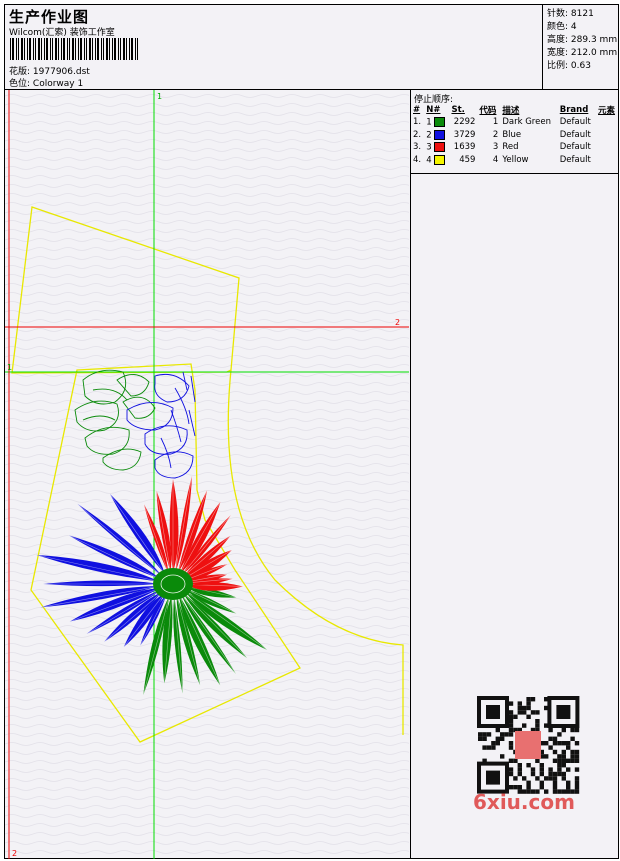  I want to click on row-description: Yellow, so click(515, 159).